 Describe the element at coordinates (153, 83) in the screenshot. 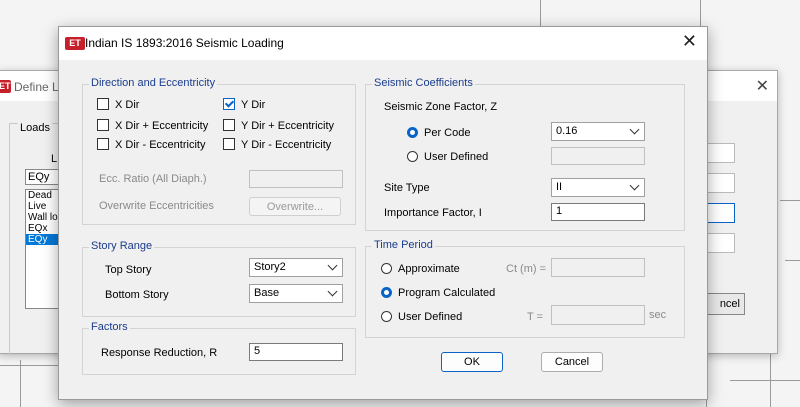

I see `direction-group-label: Direction and Eccentricity` at that location.